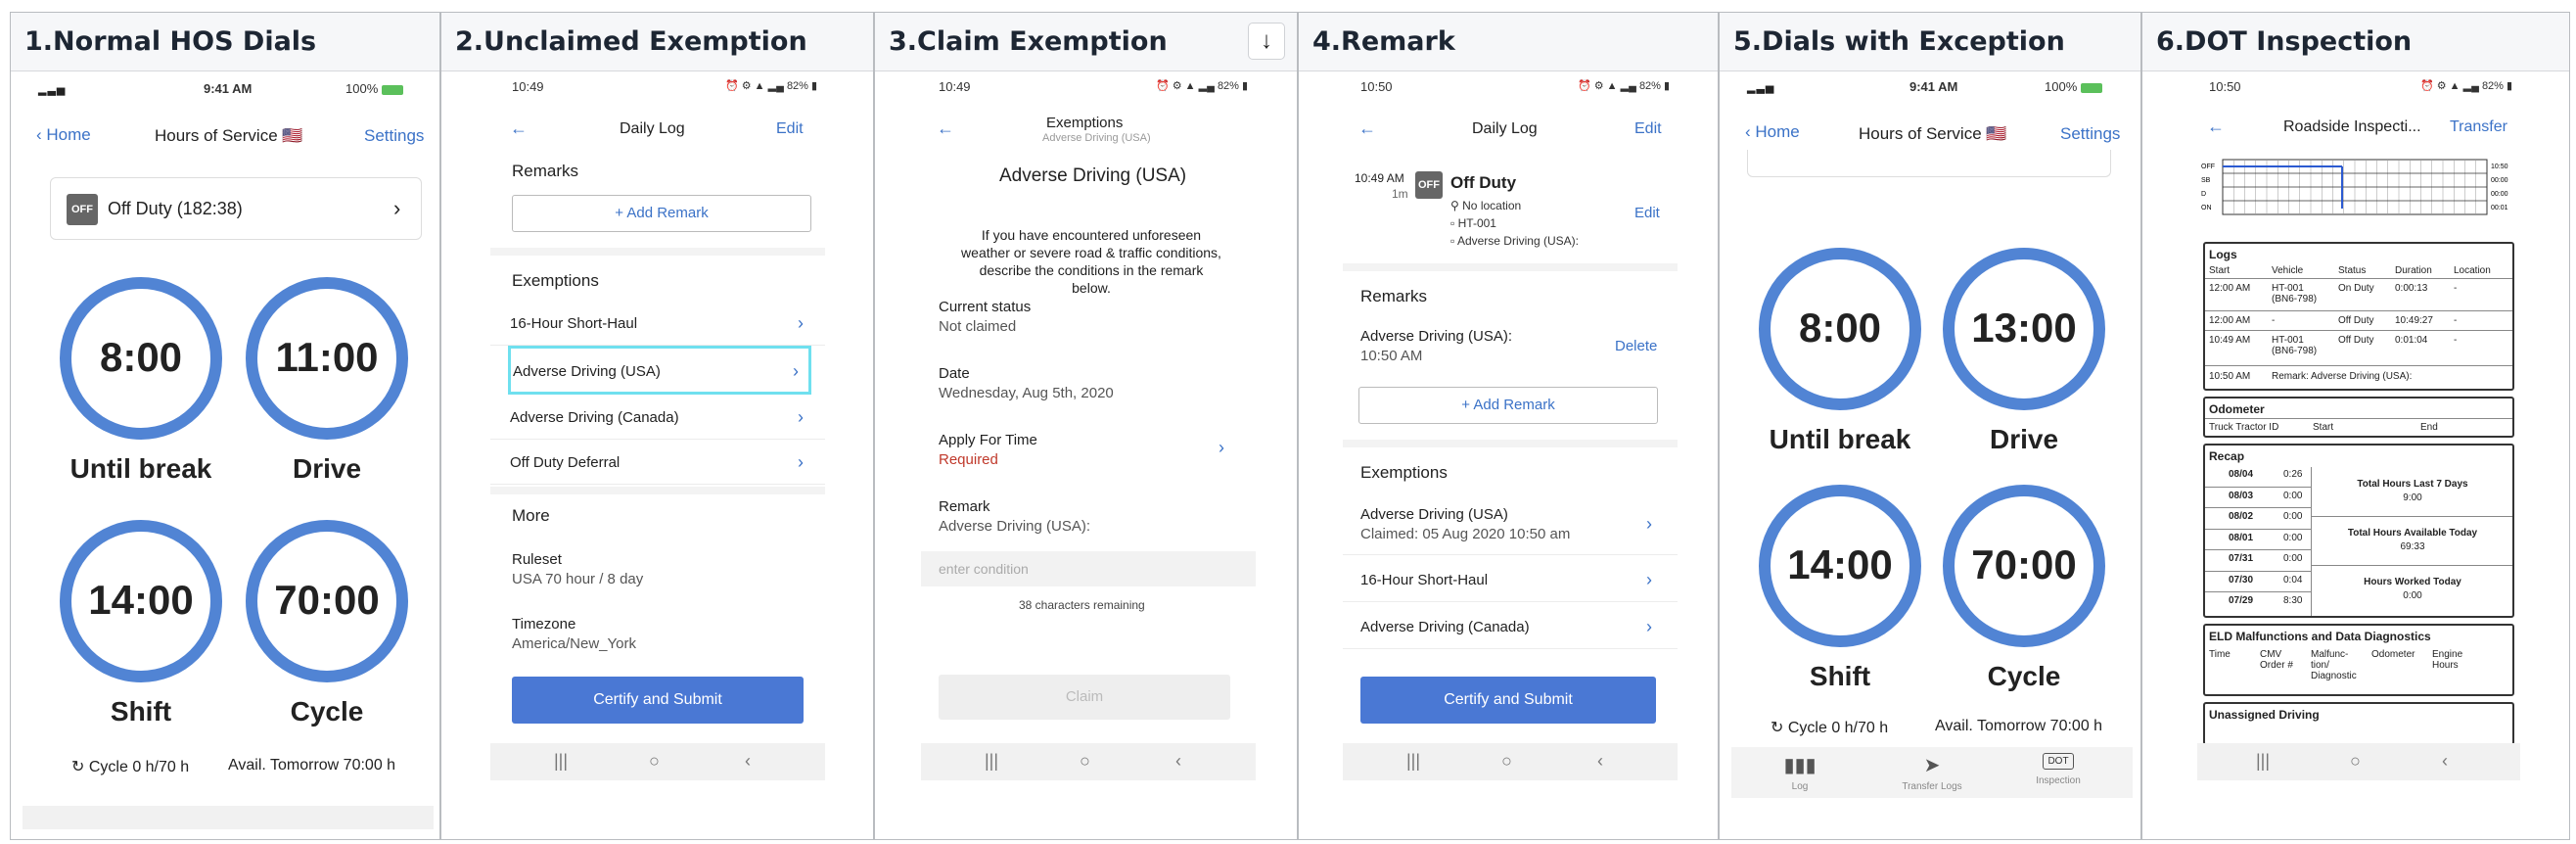 The width and height of the screenshot is (2576, 844). I want to click on chars-remaining: 38 characters remaining, so click(1082, 605).